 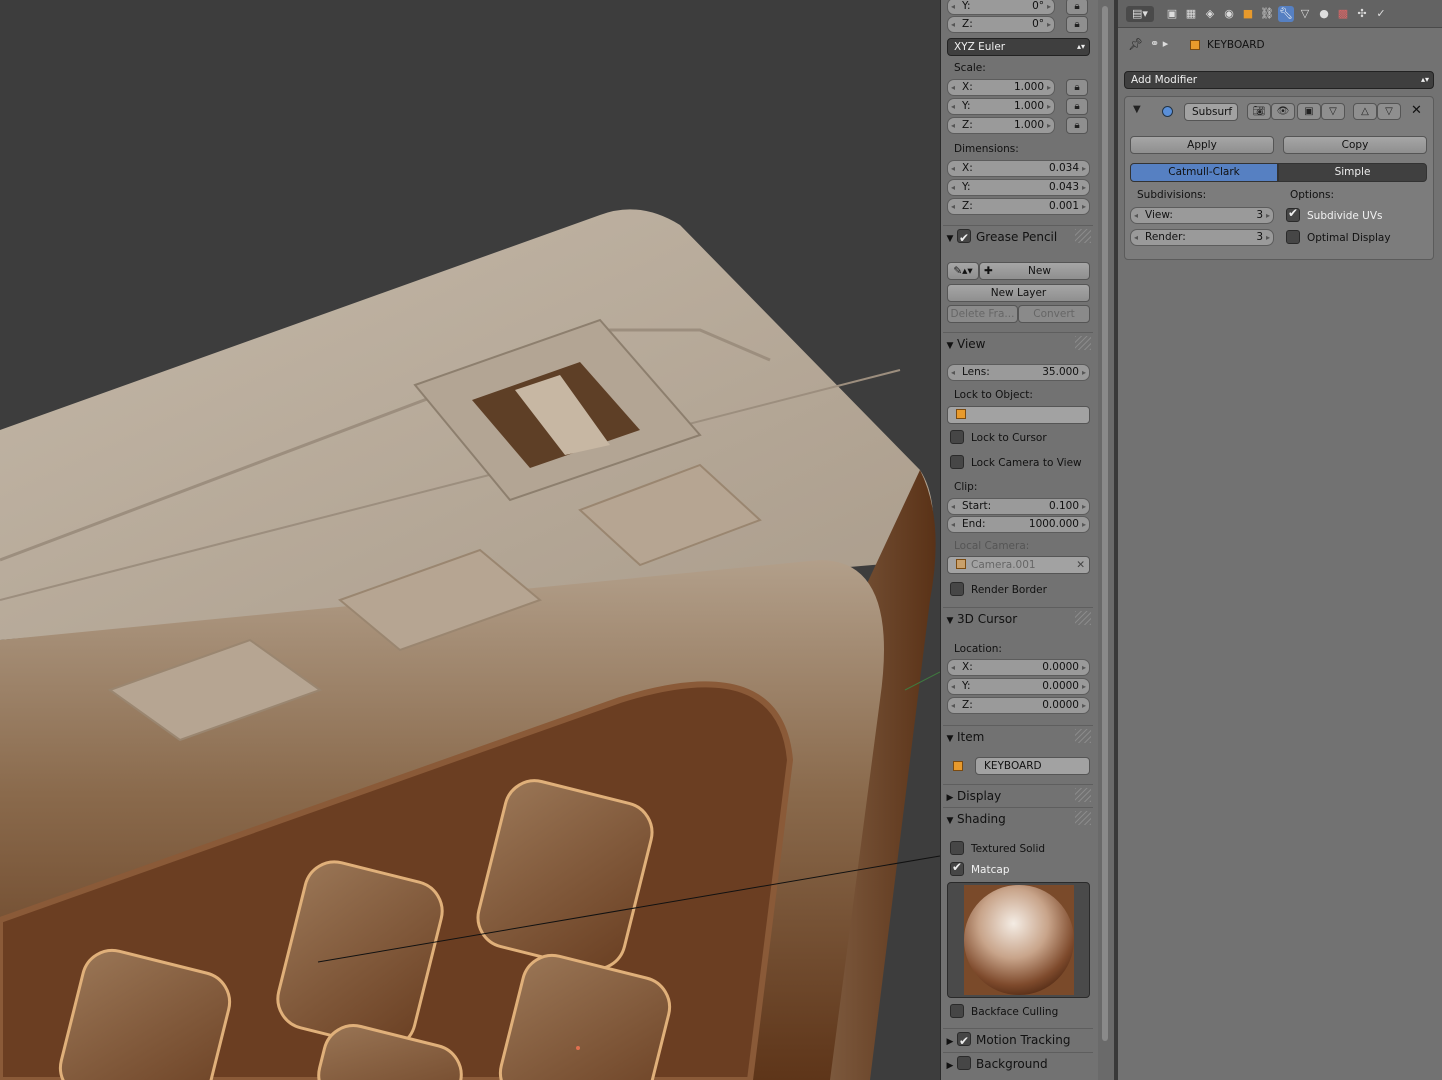 What do you see at coordinates (992, 546) in the screenshot?
I see `local-camera-label: Local Camera:` at bounding box center [992, 546].